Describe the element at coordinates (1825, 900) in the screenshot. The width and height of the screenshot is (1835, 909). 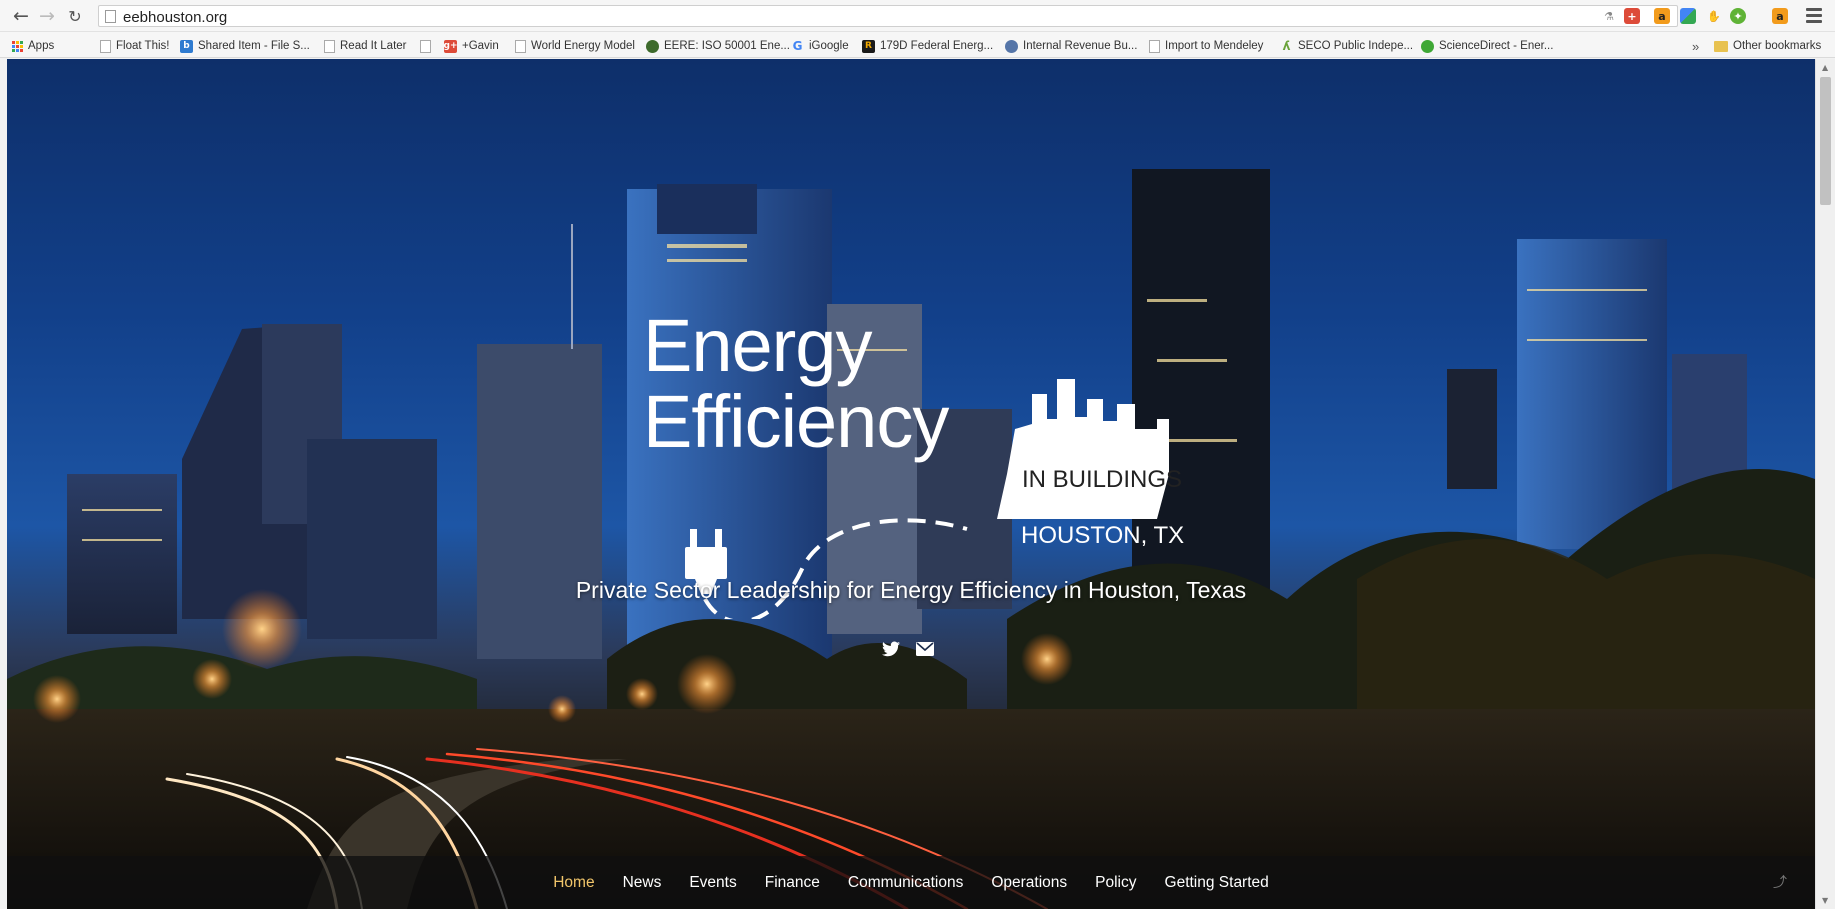
I see `scroll-down-arrow-icon: ▼` at that location.